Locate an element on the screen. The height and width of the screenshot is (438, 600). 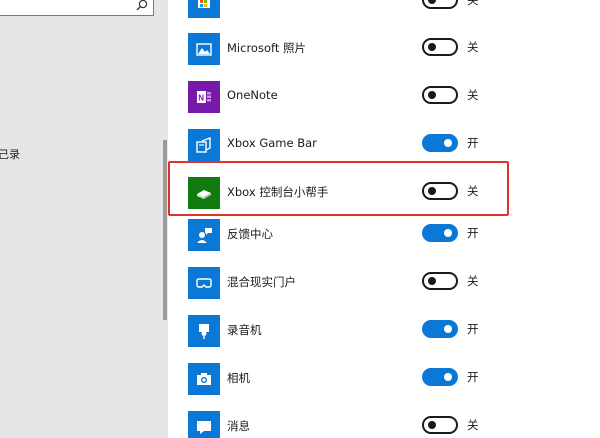
app-row-voice-recorder: 录音机 开 is located at coordinates (384, 332).